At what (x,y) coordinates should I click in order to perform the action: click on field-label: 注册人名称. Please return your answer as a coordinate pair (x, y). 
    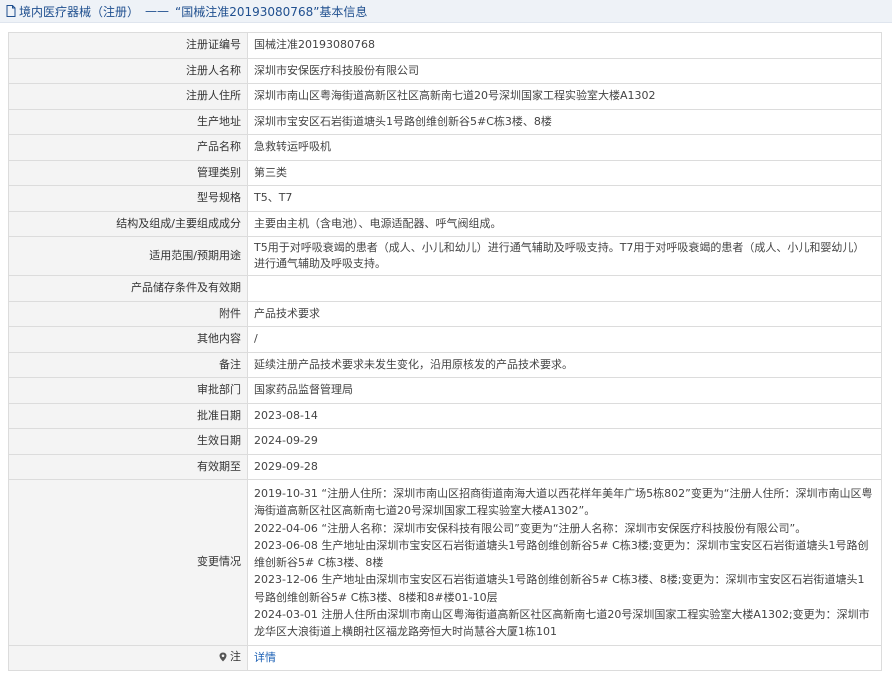
    Looking at the image, I should click on (128, 70).